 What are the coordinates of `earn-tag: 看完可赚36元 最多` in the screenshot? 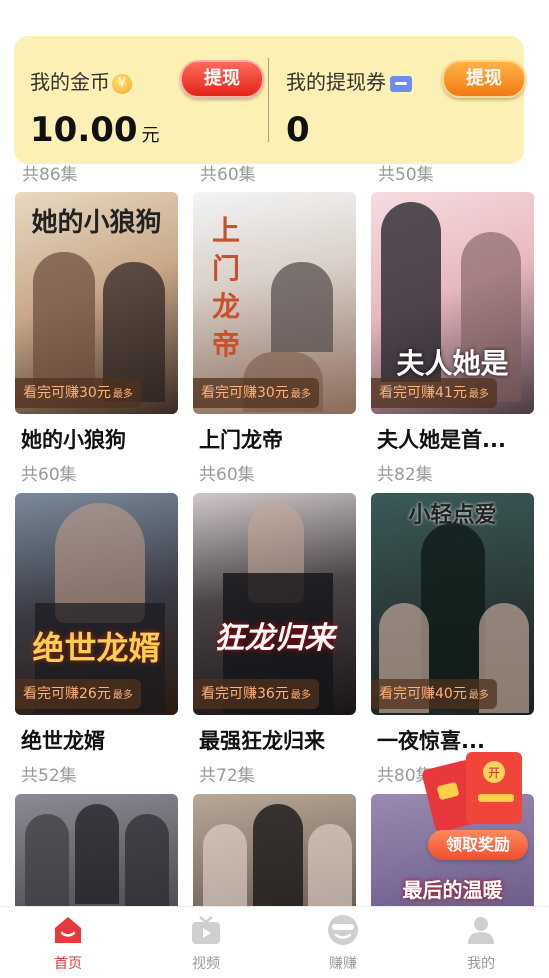 It's located at (256, 694).